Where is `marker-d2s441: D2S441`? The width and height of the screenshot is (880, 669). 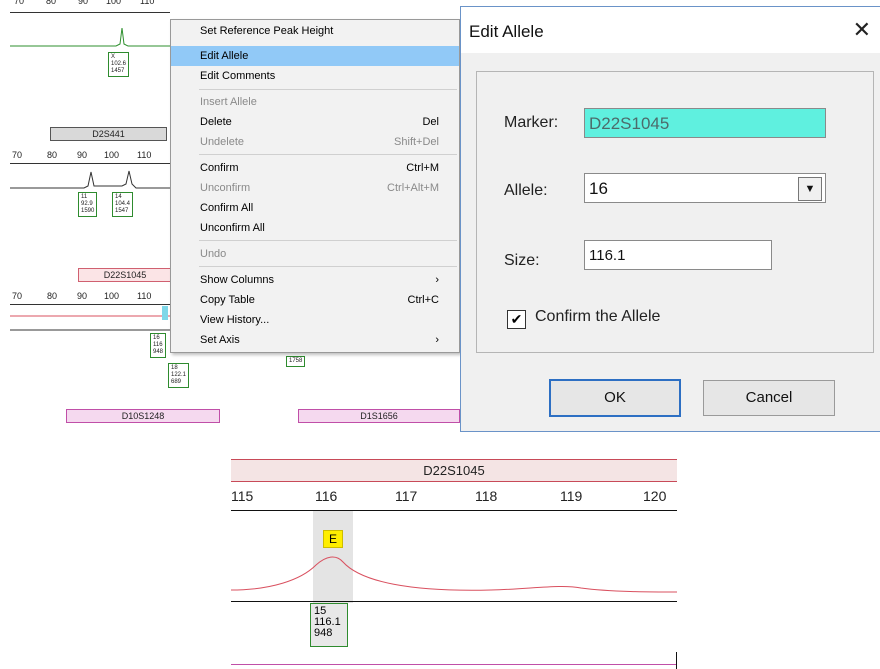 marker-d2s441: D2S441 is located at coordinates (108, 134).